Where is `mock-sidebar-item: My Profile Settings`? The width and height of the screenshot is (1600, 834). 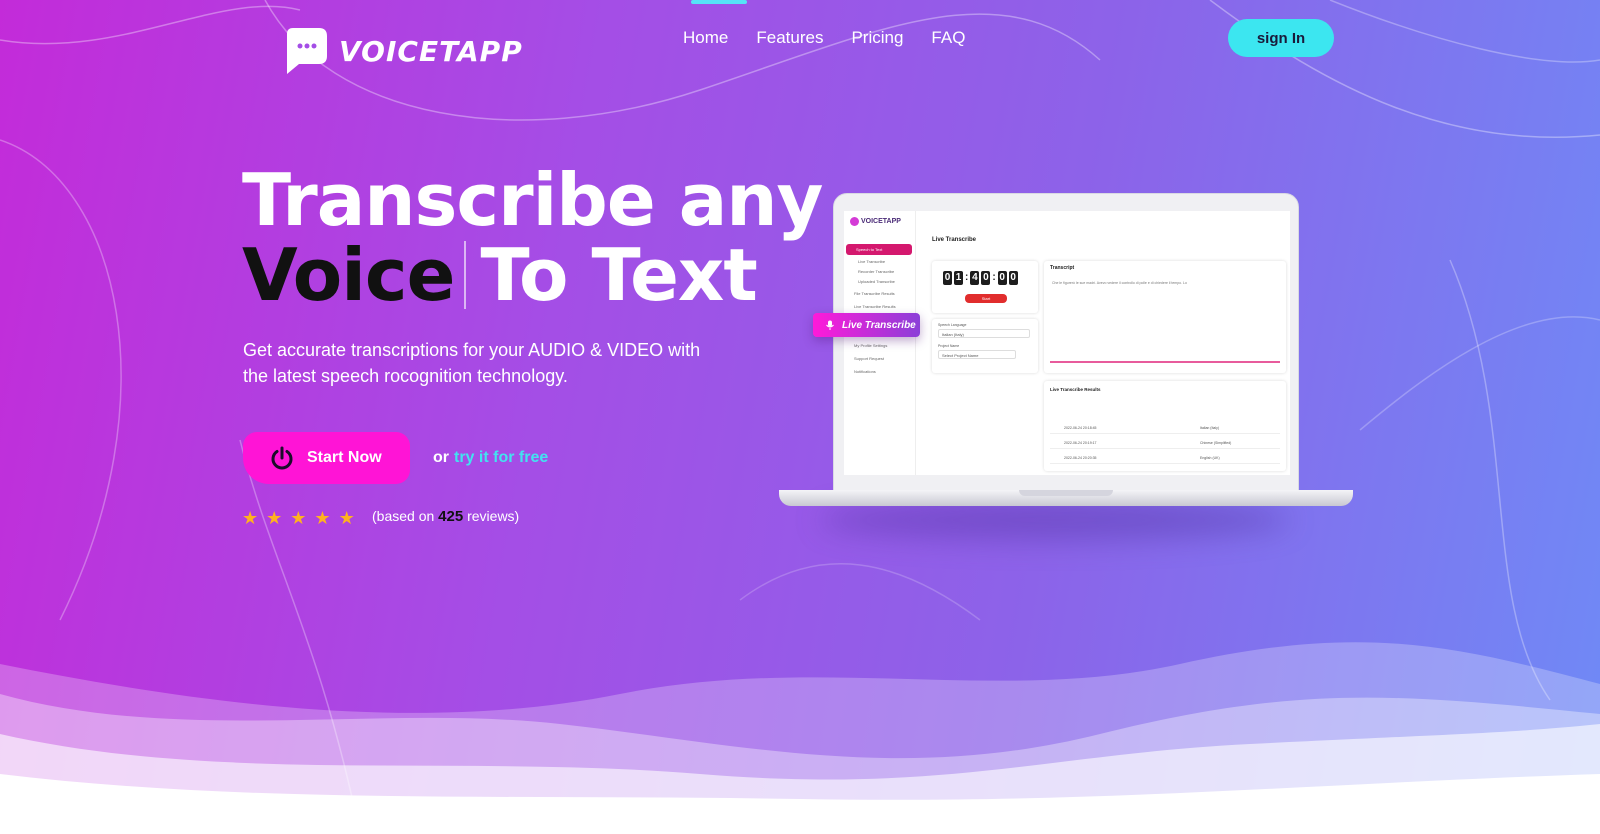 mock-sidebar-item: My Profile Settings is located at coordinates (871, 345).